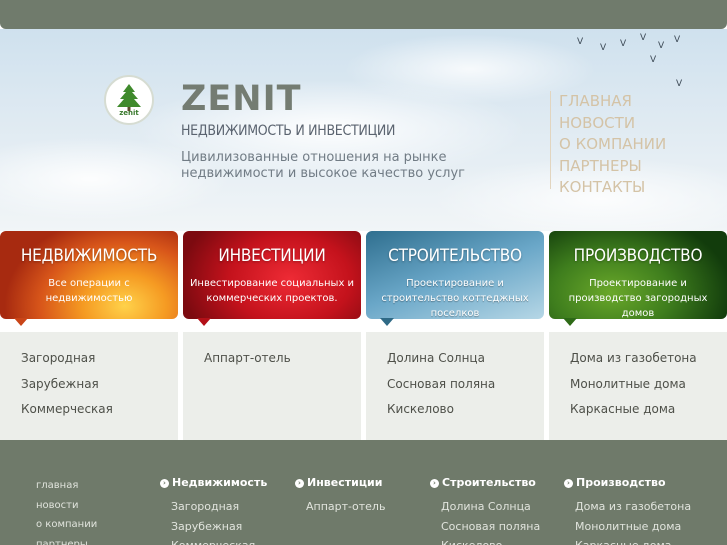  Describe the element at coordinates (621, 482) in the screenshot. I see `footer-heading: Производство` at that location.